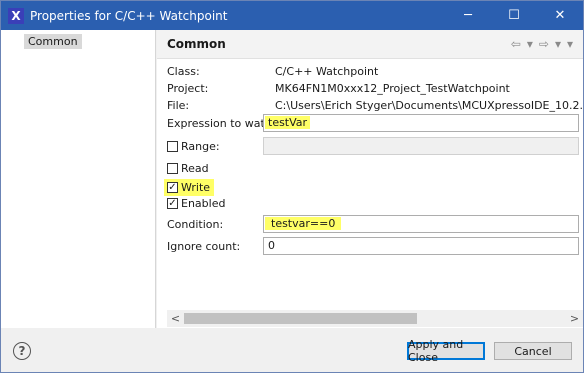 This screenshot has width=584, height=373. What do you see at coordinates (446, 351) in the screenshot?
I see `apply-and-close-button: Apply and Close` at bounding box center [446, 351].